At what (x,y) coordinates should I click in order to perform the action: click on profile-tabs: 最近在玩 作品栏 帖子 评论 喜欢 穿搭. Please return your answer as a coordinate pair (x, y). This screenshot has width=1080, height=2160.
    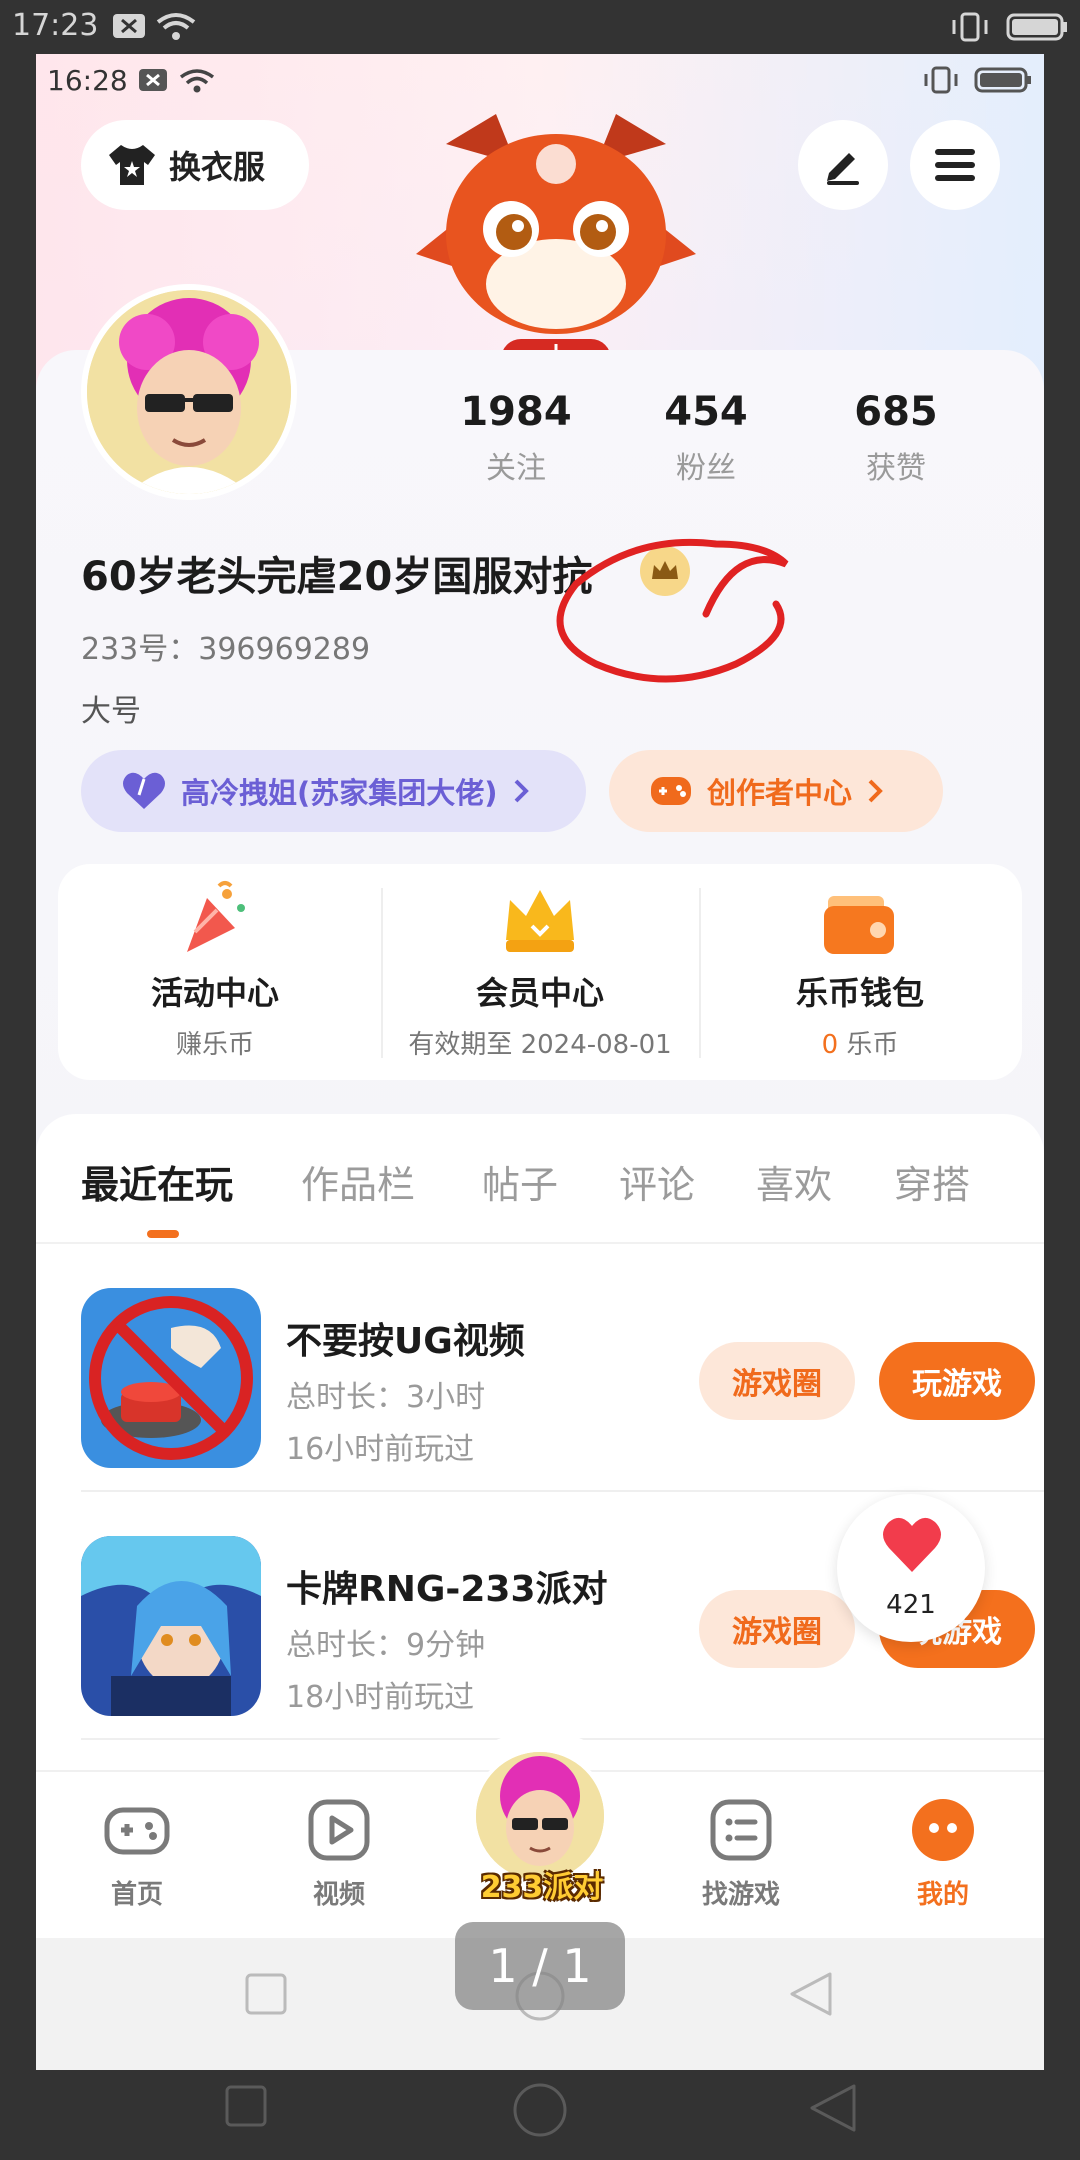
    Looking at the image, I should click on (540, 1179).